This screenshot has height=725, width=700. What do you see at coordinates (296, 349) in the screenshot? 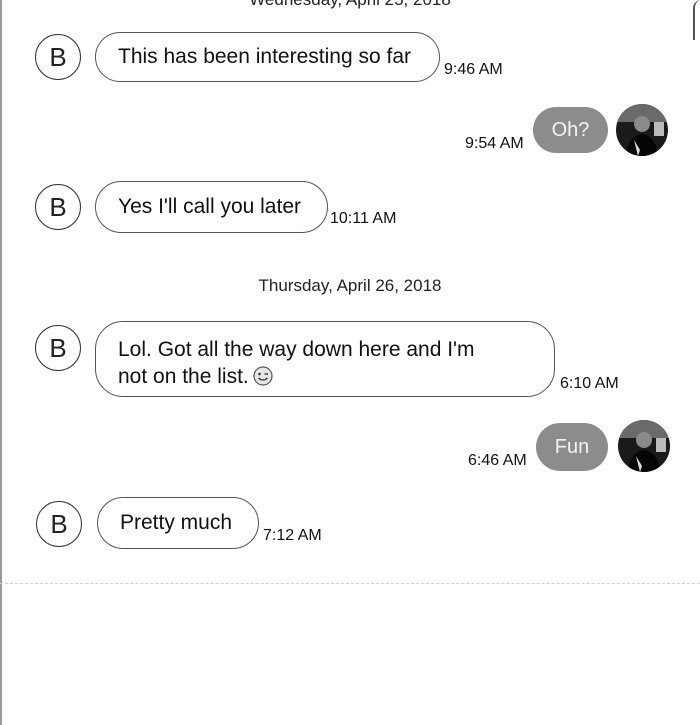
I see `message-text-line: Lol. Got all the way down here and I'm` at bounding box center [296, 349].